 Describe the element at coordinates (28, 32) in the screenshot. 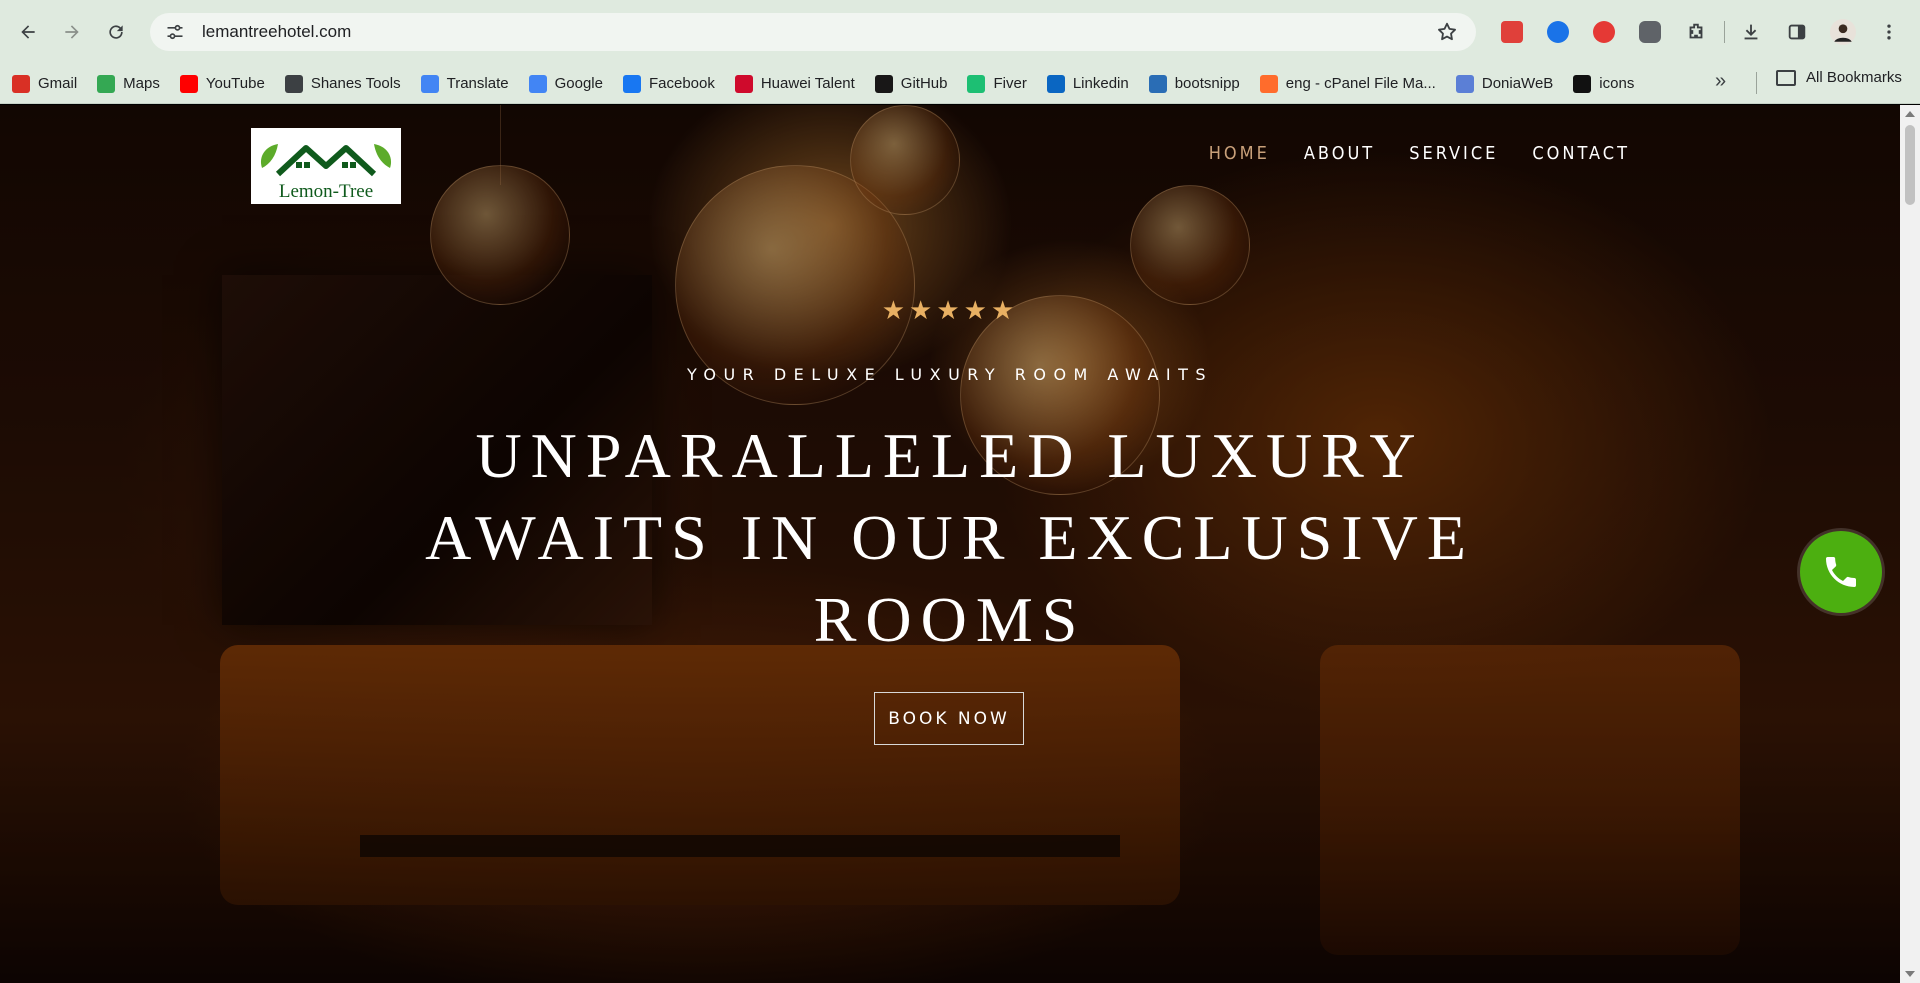

I see `back-icon` at that location.